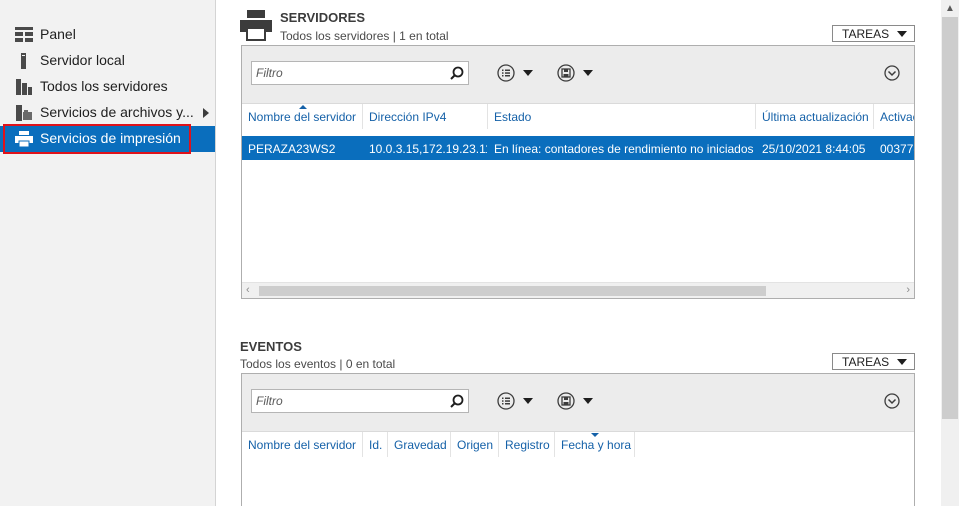 The height and width of the screenshot is (506, 959). What do you see at coordinates (814, 149) in the screenshot?
I see `cell-last-update: 25/10/2021 8:44:05` at bounding box center [814, 149].